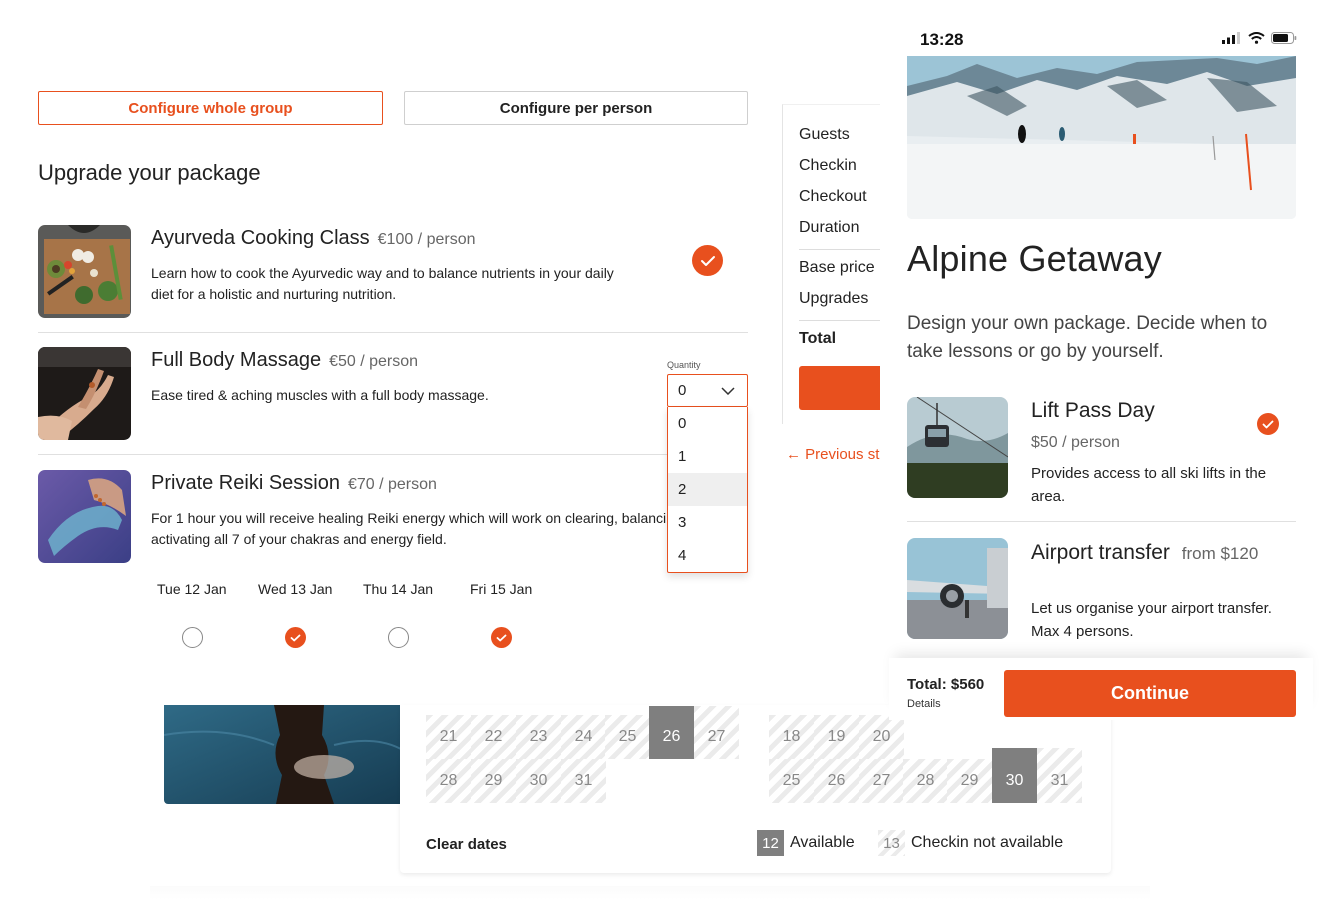  I want to click on airplane-image, so click(957, 588).